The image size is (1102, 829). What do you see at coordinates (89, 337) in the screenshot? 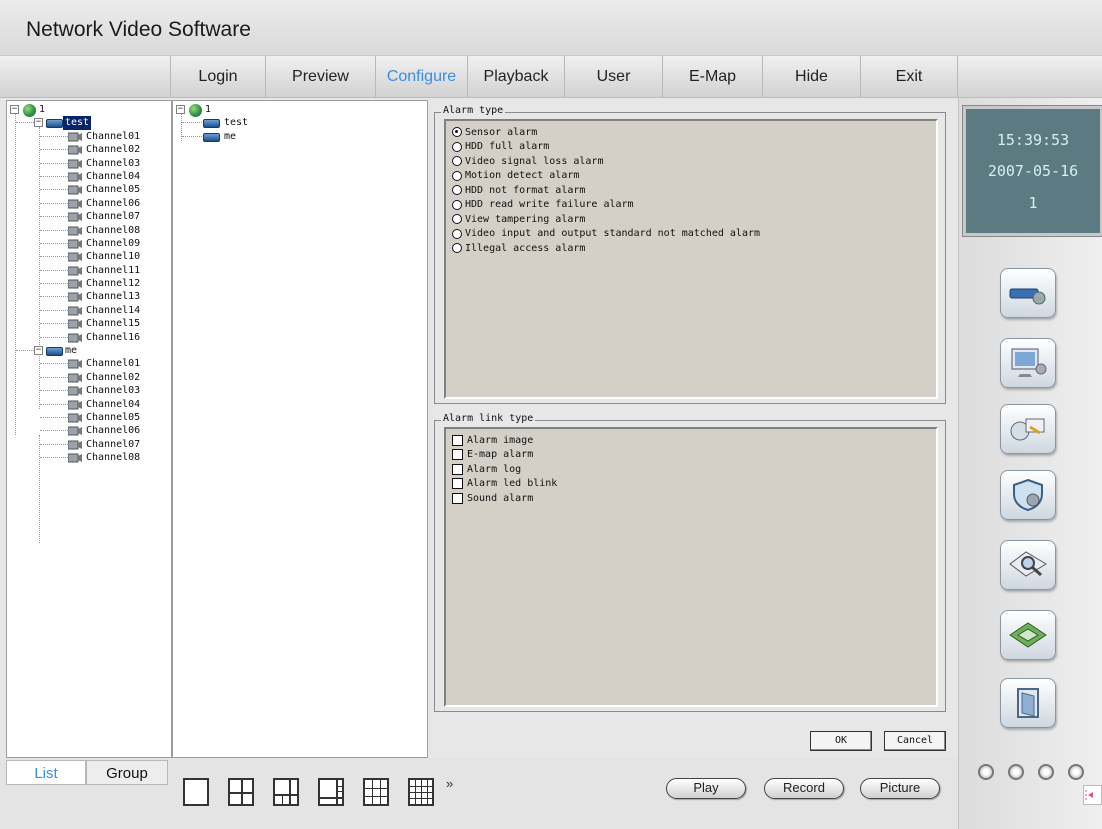
I see `channel-node: Channel16` at bounding box center [89, 337].